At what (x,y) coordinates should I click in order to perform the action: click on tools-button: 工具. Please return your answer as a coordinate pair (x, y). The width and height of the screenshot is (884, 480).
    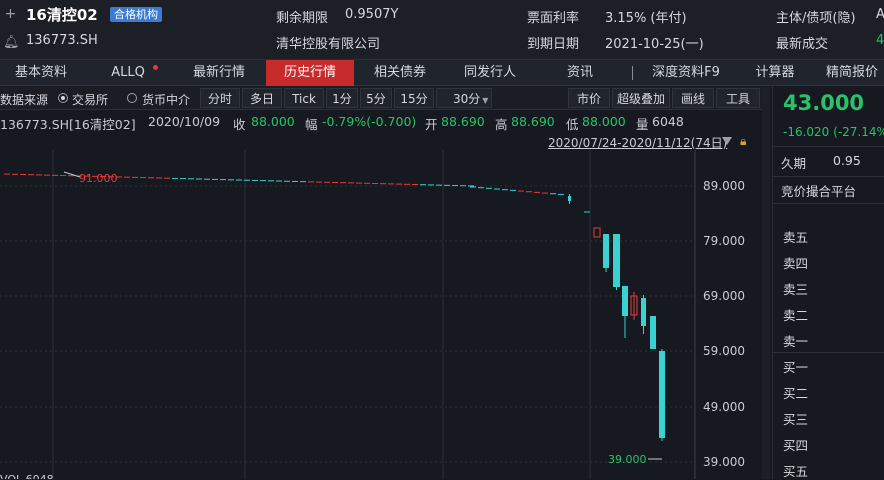
    Looking at the image, I should click on (738, 98).